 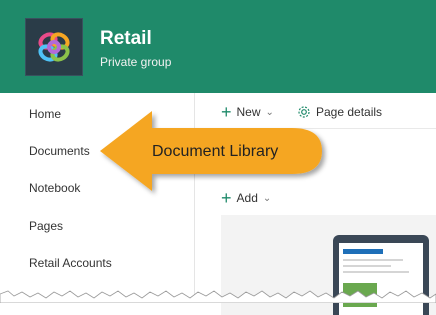 I want to click on gear-icon, so click(x=304, y=112).